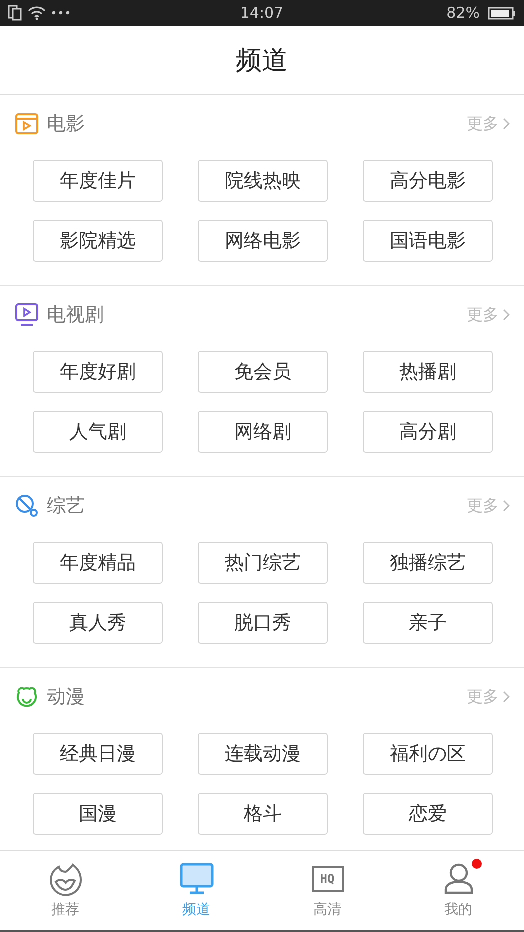  What do you see at coordinates (66, 697) in the screenshot?
I see `section-title: 动漫` at bounding box center [66, 697].